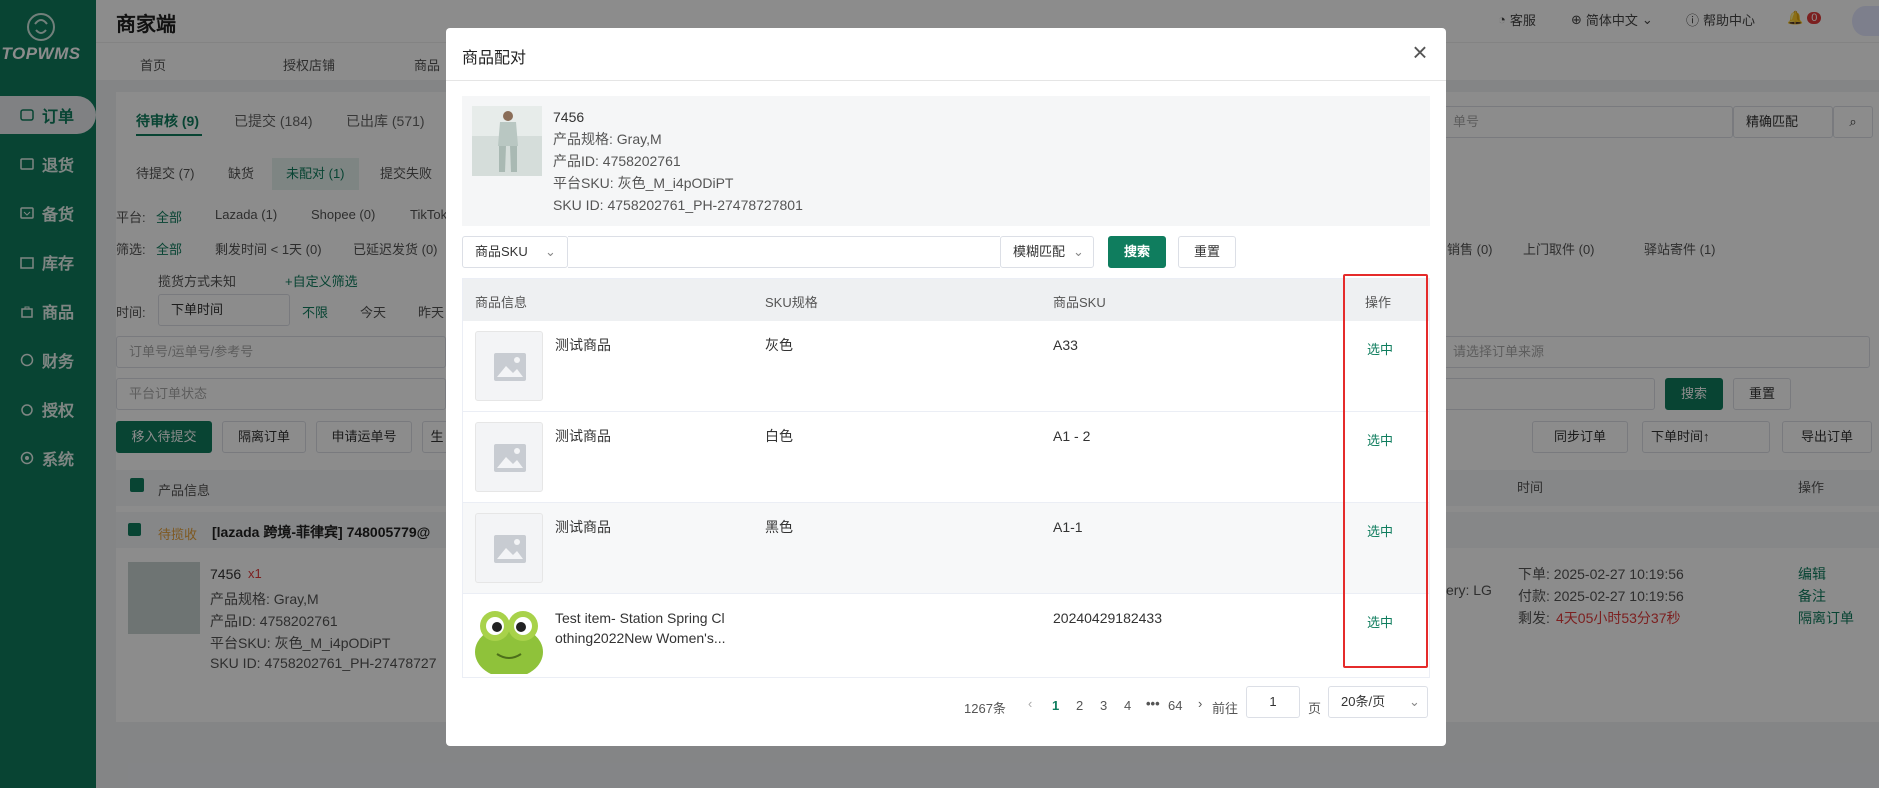  I want to click on goto-page-input: 1, so click(1273, 702).